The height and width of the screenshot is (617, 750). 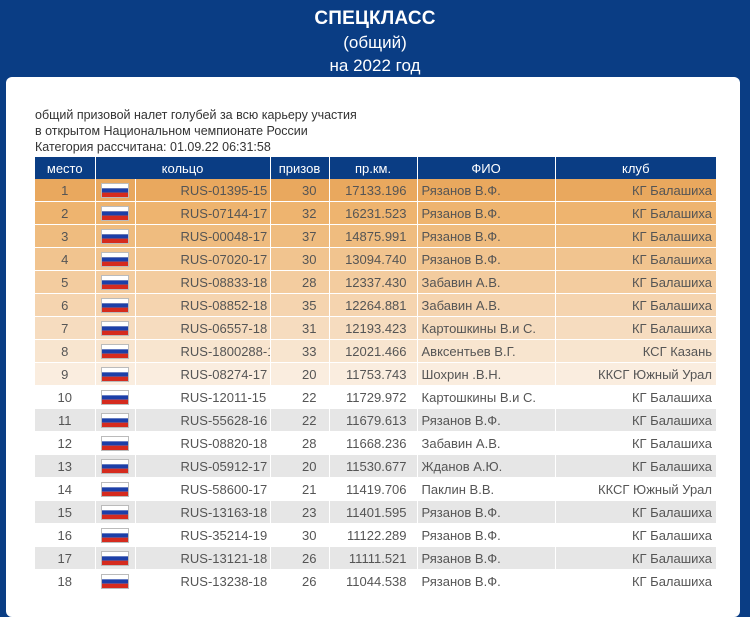 I want to click on prize-km-cell: 13094.740, so click(x=373, y=259).